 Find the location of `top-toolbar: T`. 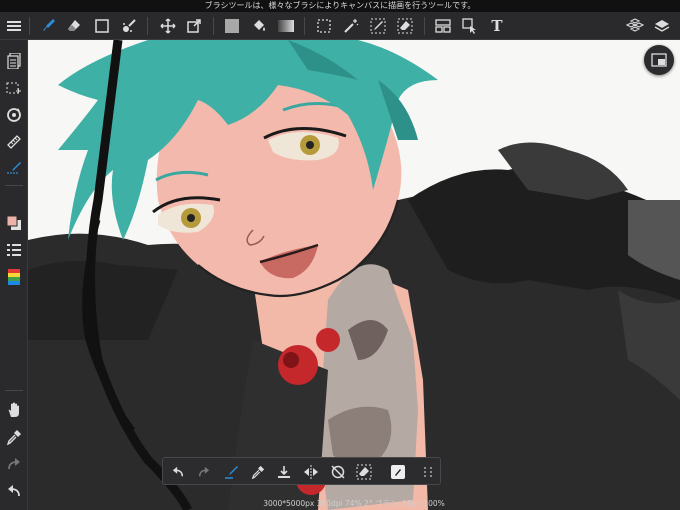

top-toolbar: T is located at coordinates (340, 26).